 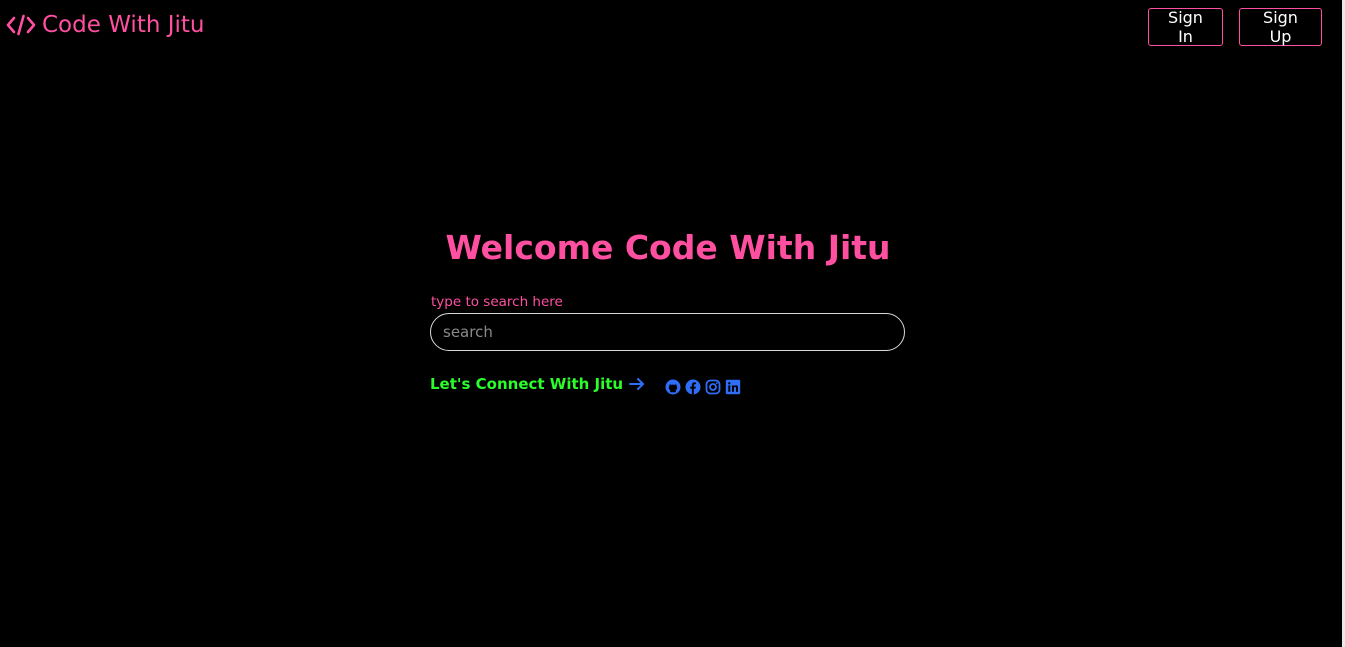 I want to click on instagram-icon, so click(x=713, y=387).